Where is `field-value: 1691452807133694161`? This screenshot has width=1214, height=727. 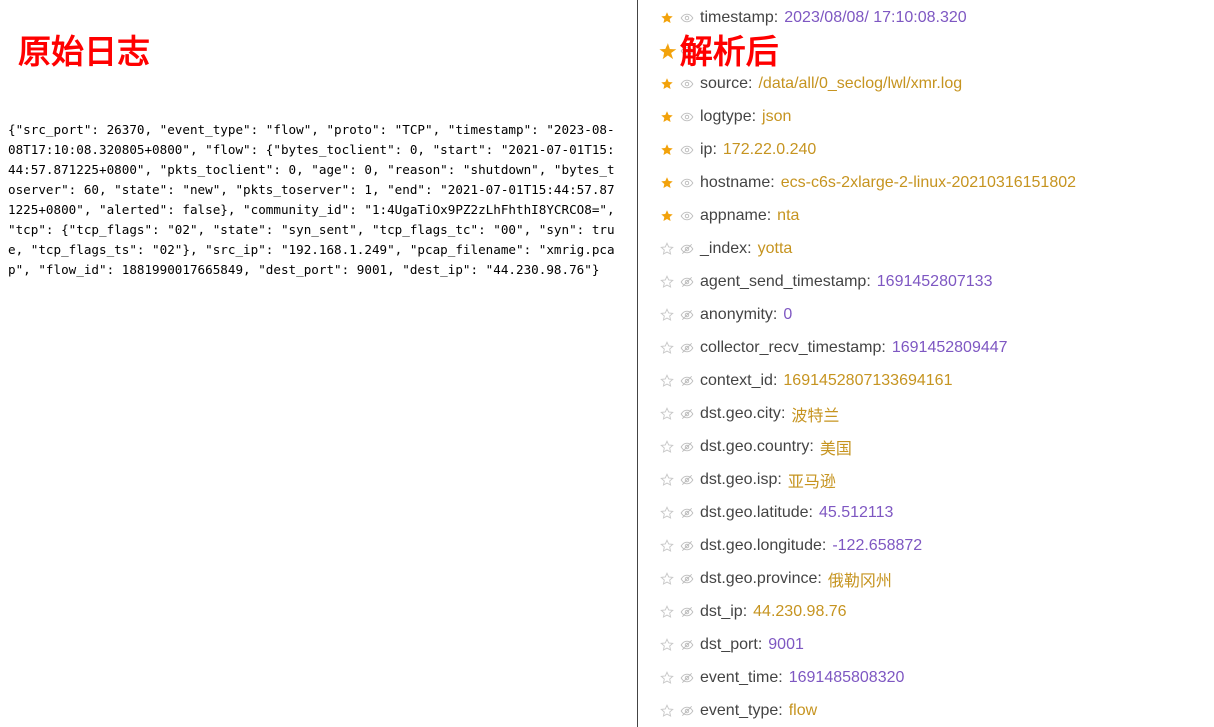
field-value: 1691452807133694161 is located at coordinates (867, 381).